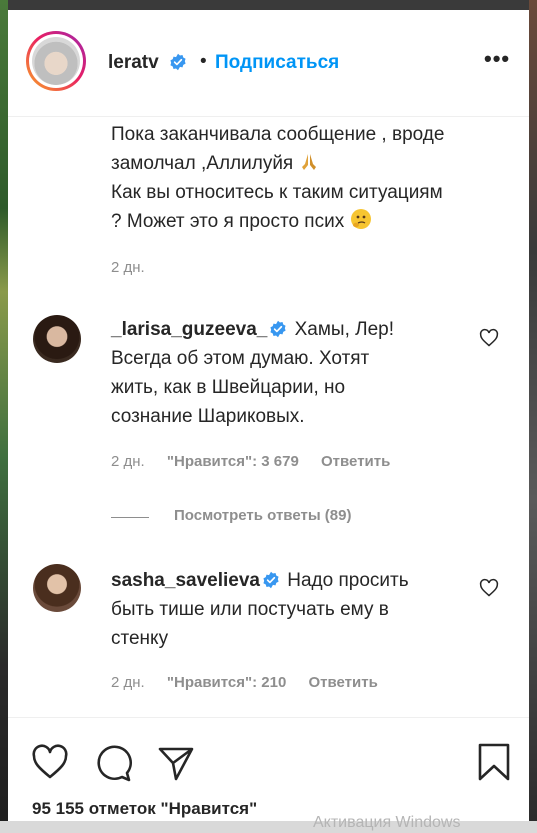 This screenshot has height=833, width=537. What do you see at coordinates (240, 358) in the screenshot?
I see `comment-text: Всегда об этом думаю. Хотят` at bounding box center [240, 358].